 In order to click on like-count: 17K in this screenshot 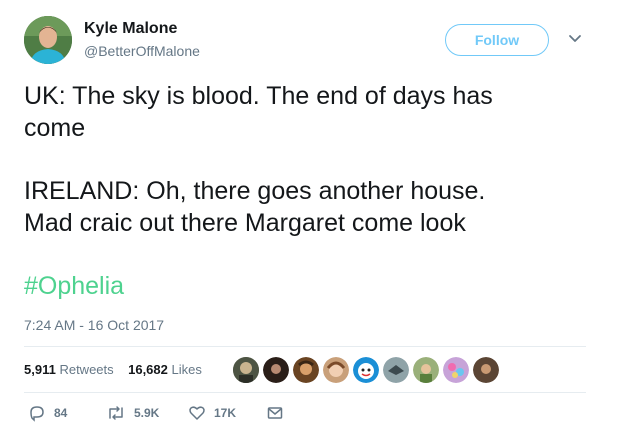, I will do `click(225, 413)`.